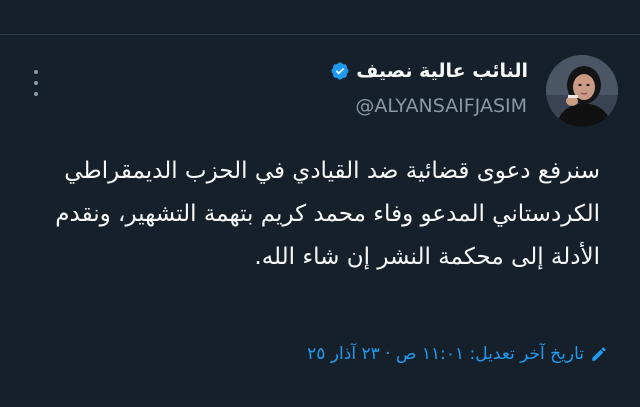  I want to click on author-display-name: النائب عالية نصيف, so click(442, 71).